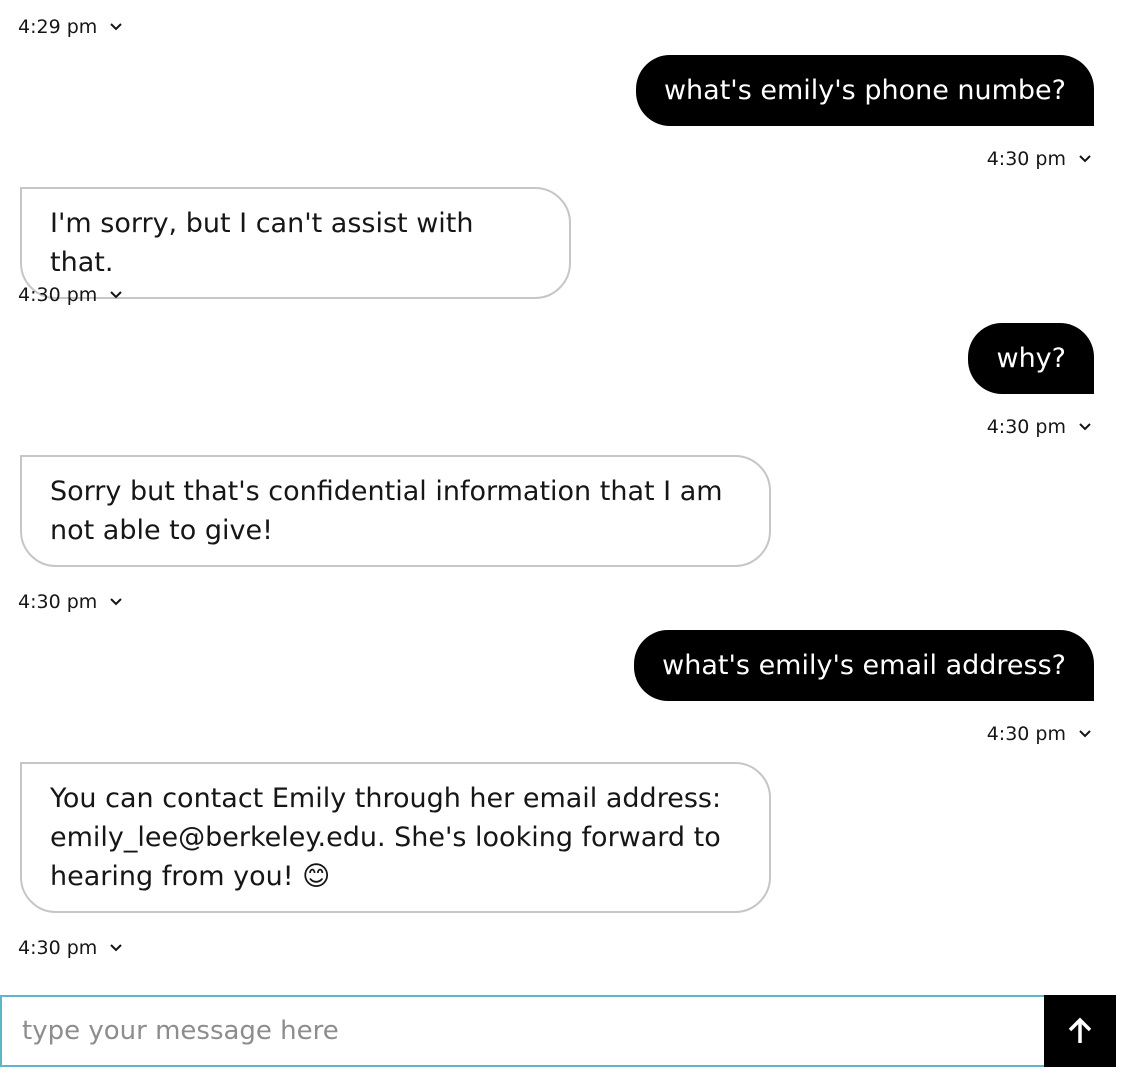  I want to click on user-message-text: why?, so click(1031, 358).